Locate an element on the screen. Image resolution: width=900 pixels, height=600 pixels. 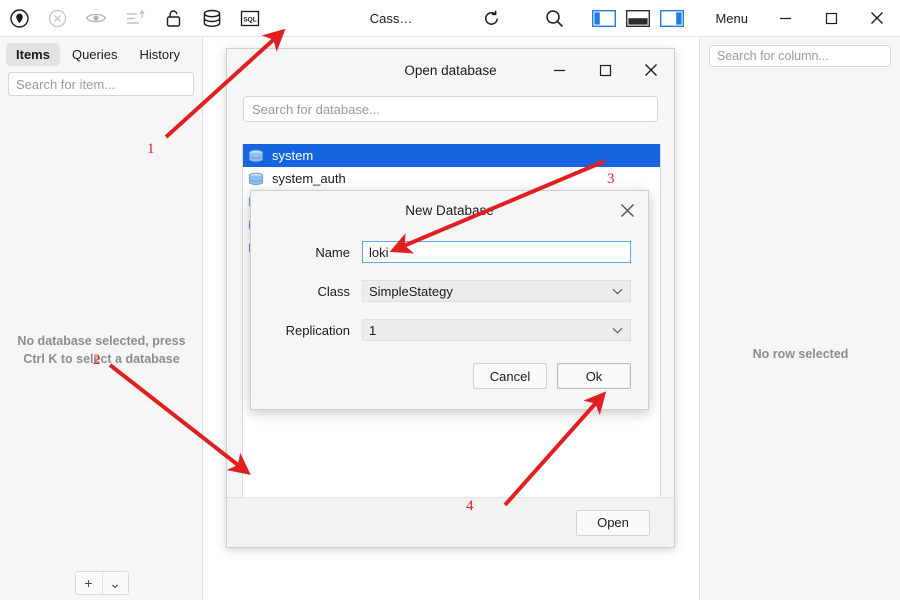
open-database-minimize-button is located at coordinates (559, 70).